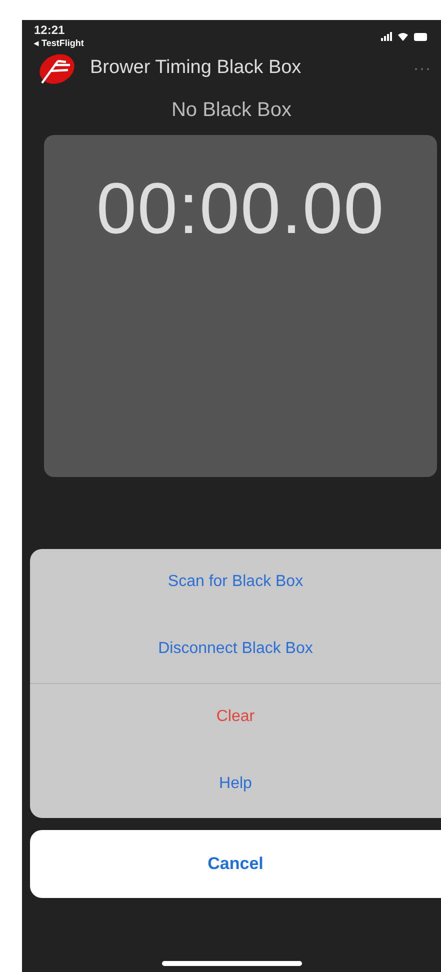 The width and height of the screenshot is (441, 972). I want to click on action-button: Help, so click(235, 784).